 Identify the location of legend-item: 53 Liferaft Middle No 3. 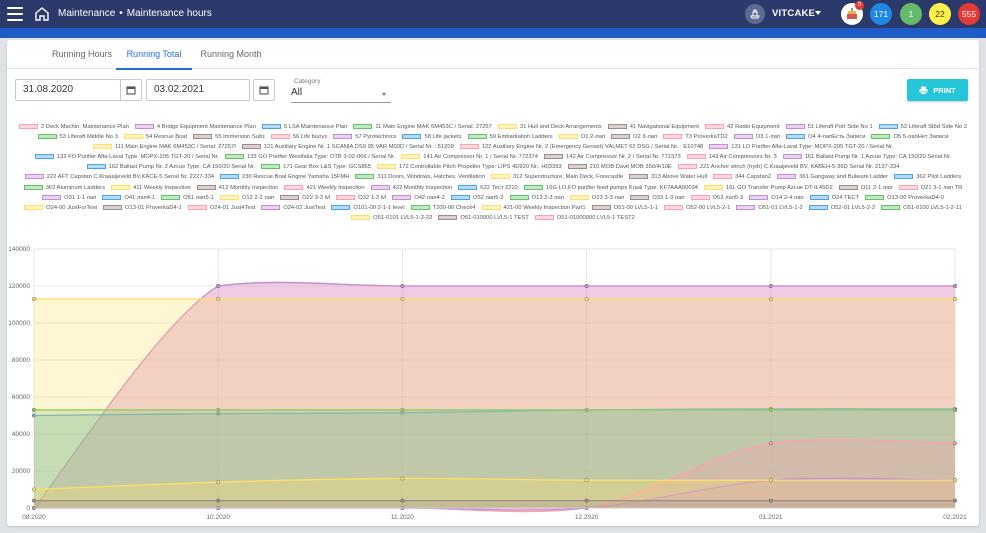
(77, 137).